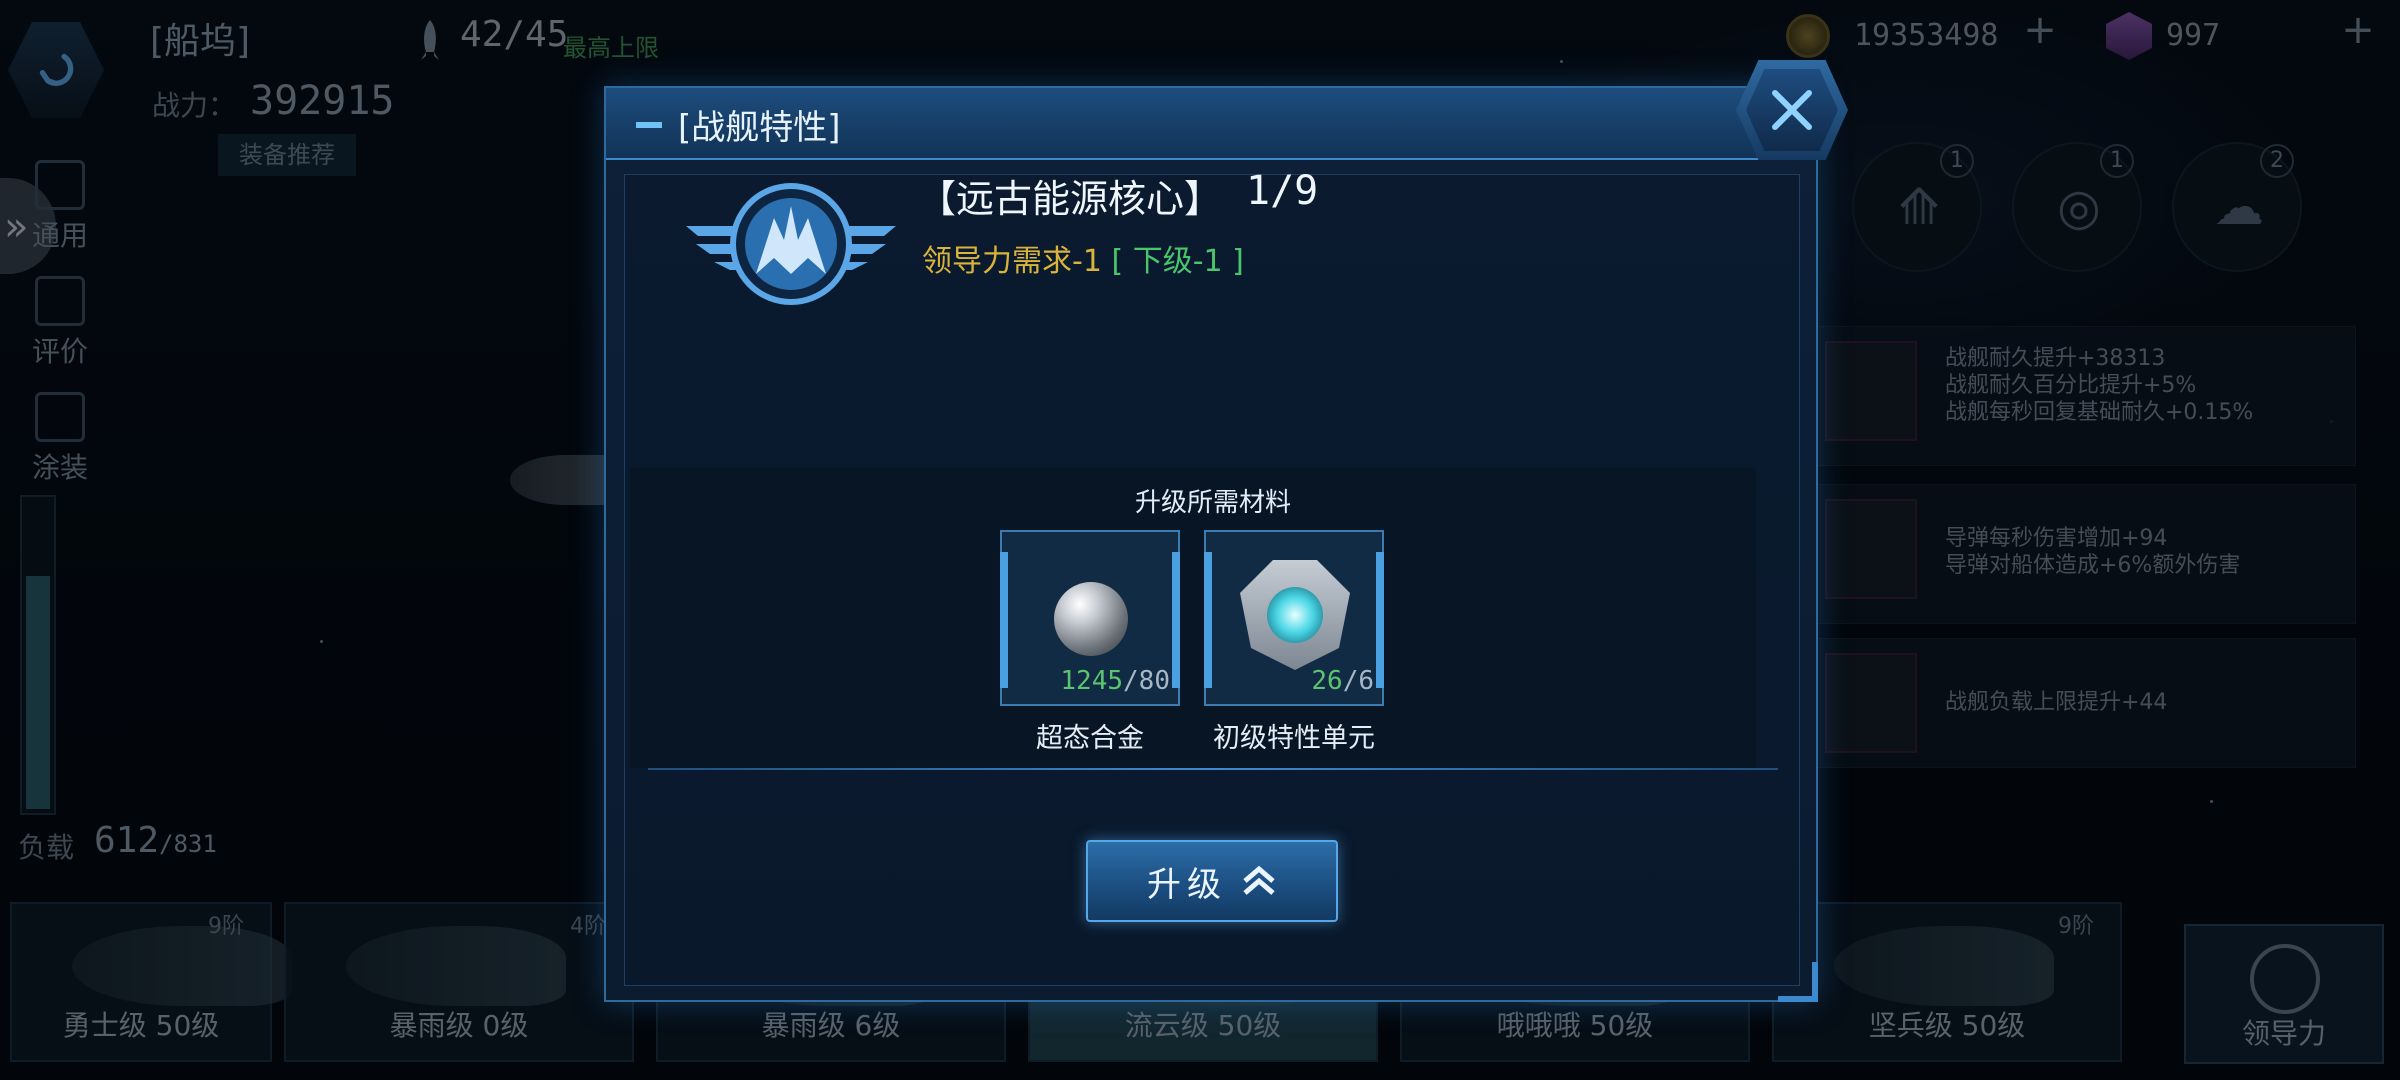 The height and width of the screenshot is (1080, 2400). I want to click on material-quantity: 1245/80, so click(1115, 681).